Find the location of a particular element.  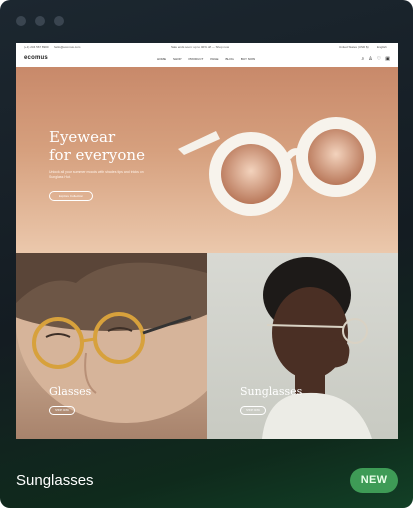

topbar-language: English is located at coordinates (382, 47).